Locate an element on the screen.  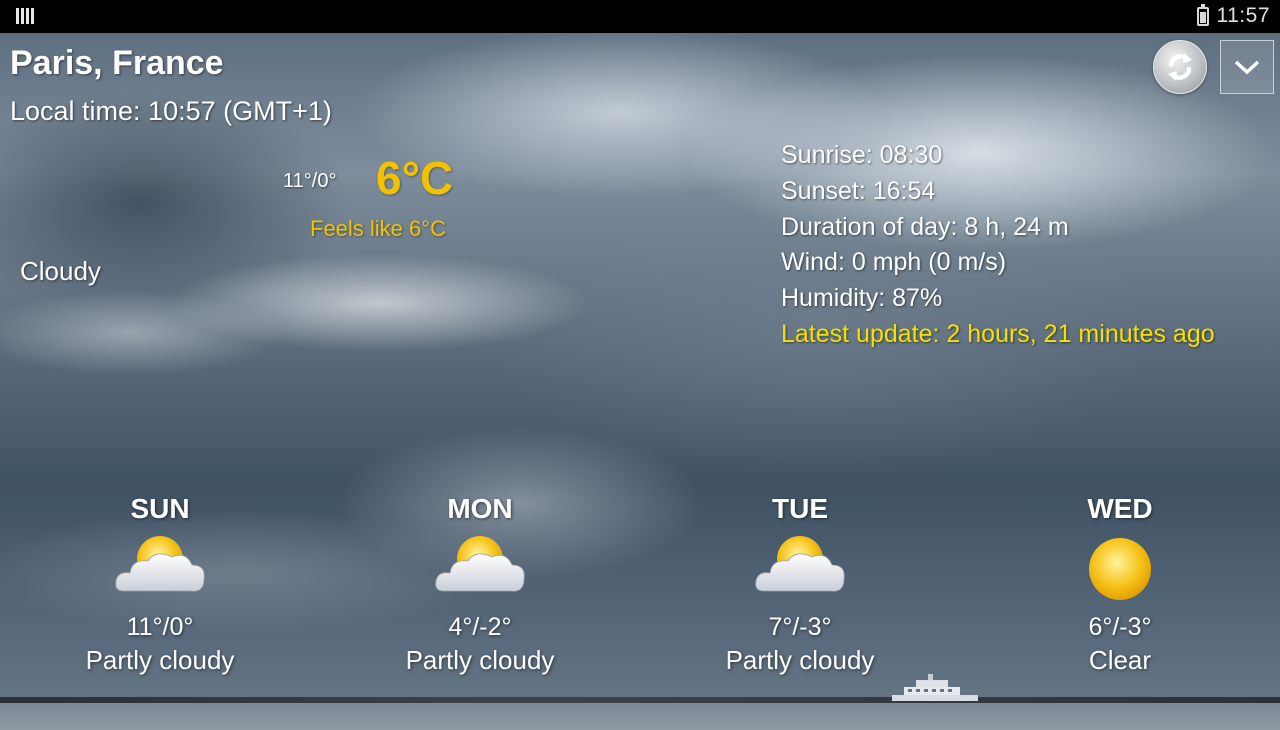
today-temp-range: 11°/0° is located at coordinates (310, 181).